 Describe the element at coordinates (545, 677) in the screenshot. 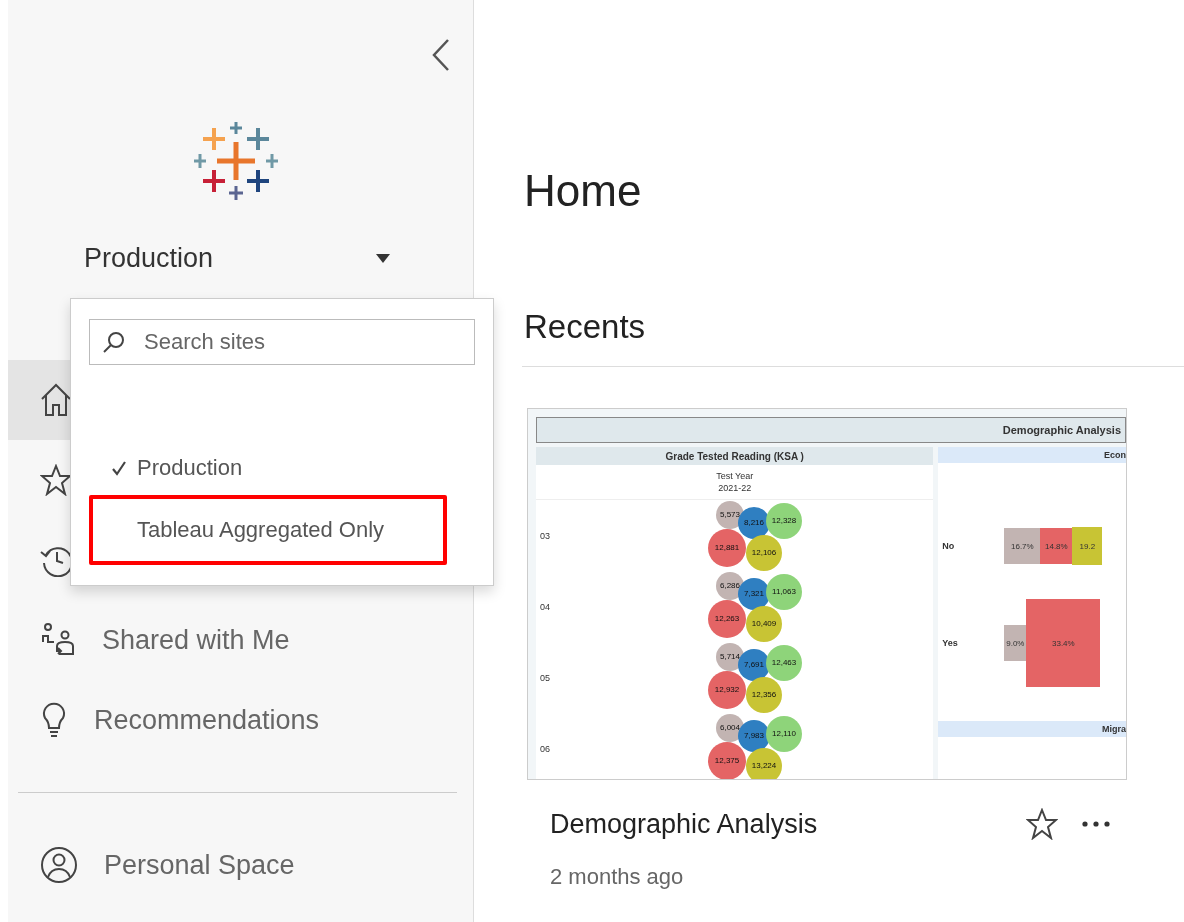

I see `row-label: 05` at that location.